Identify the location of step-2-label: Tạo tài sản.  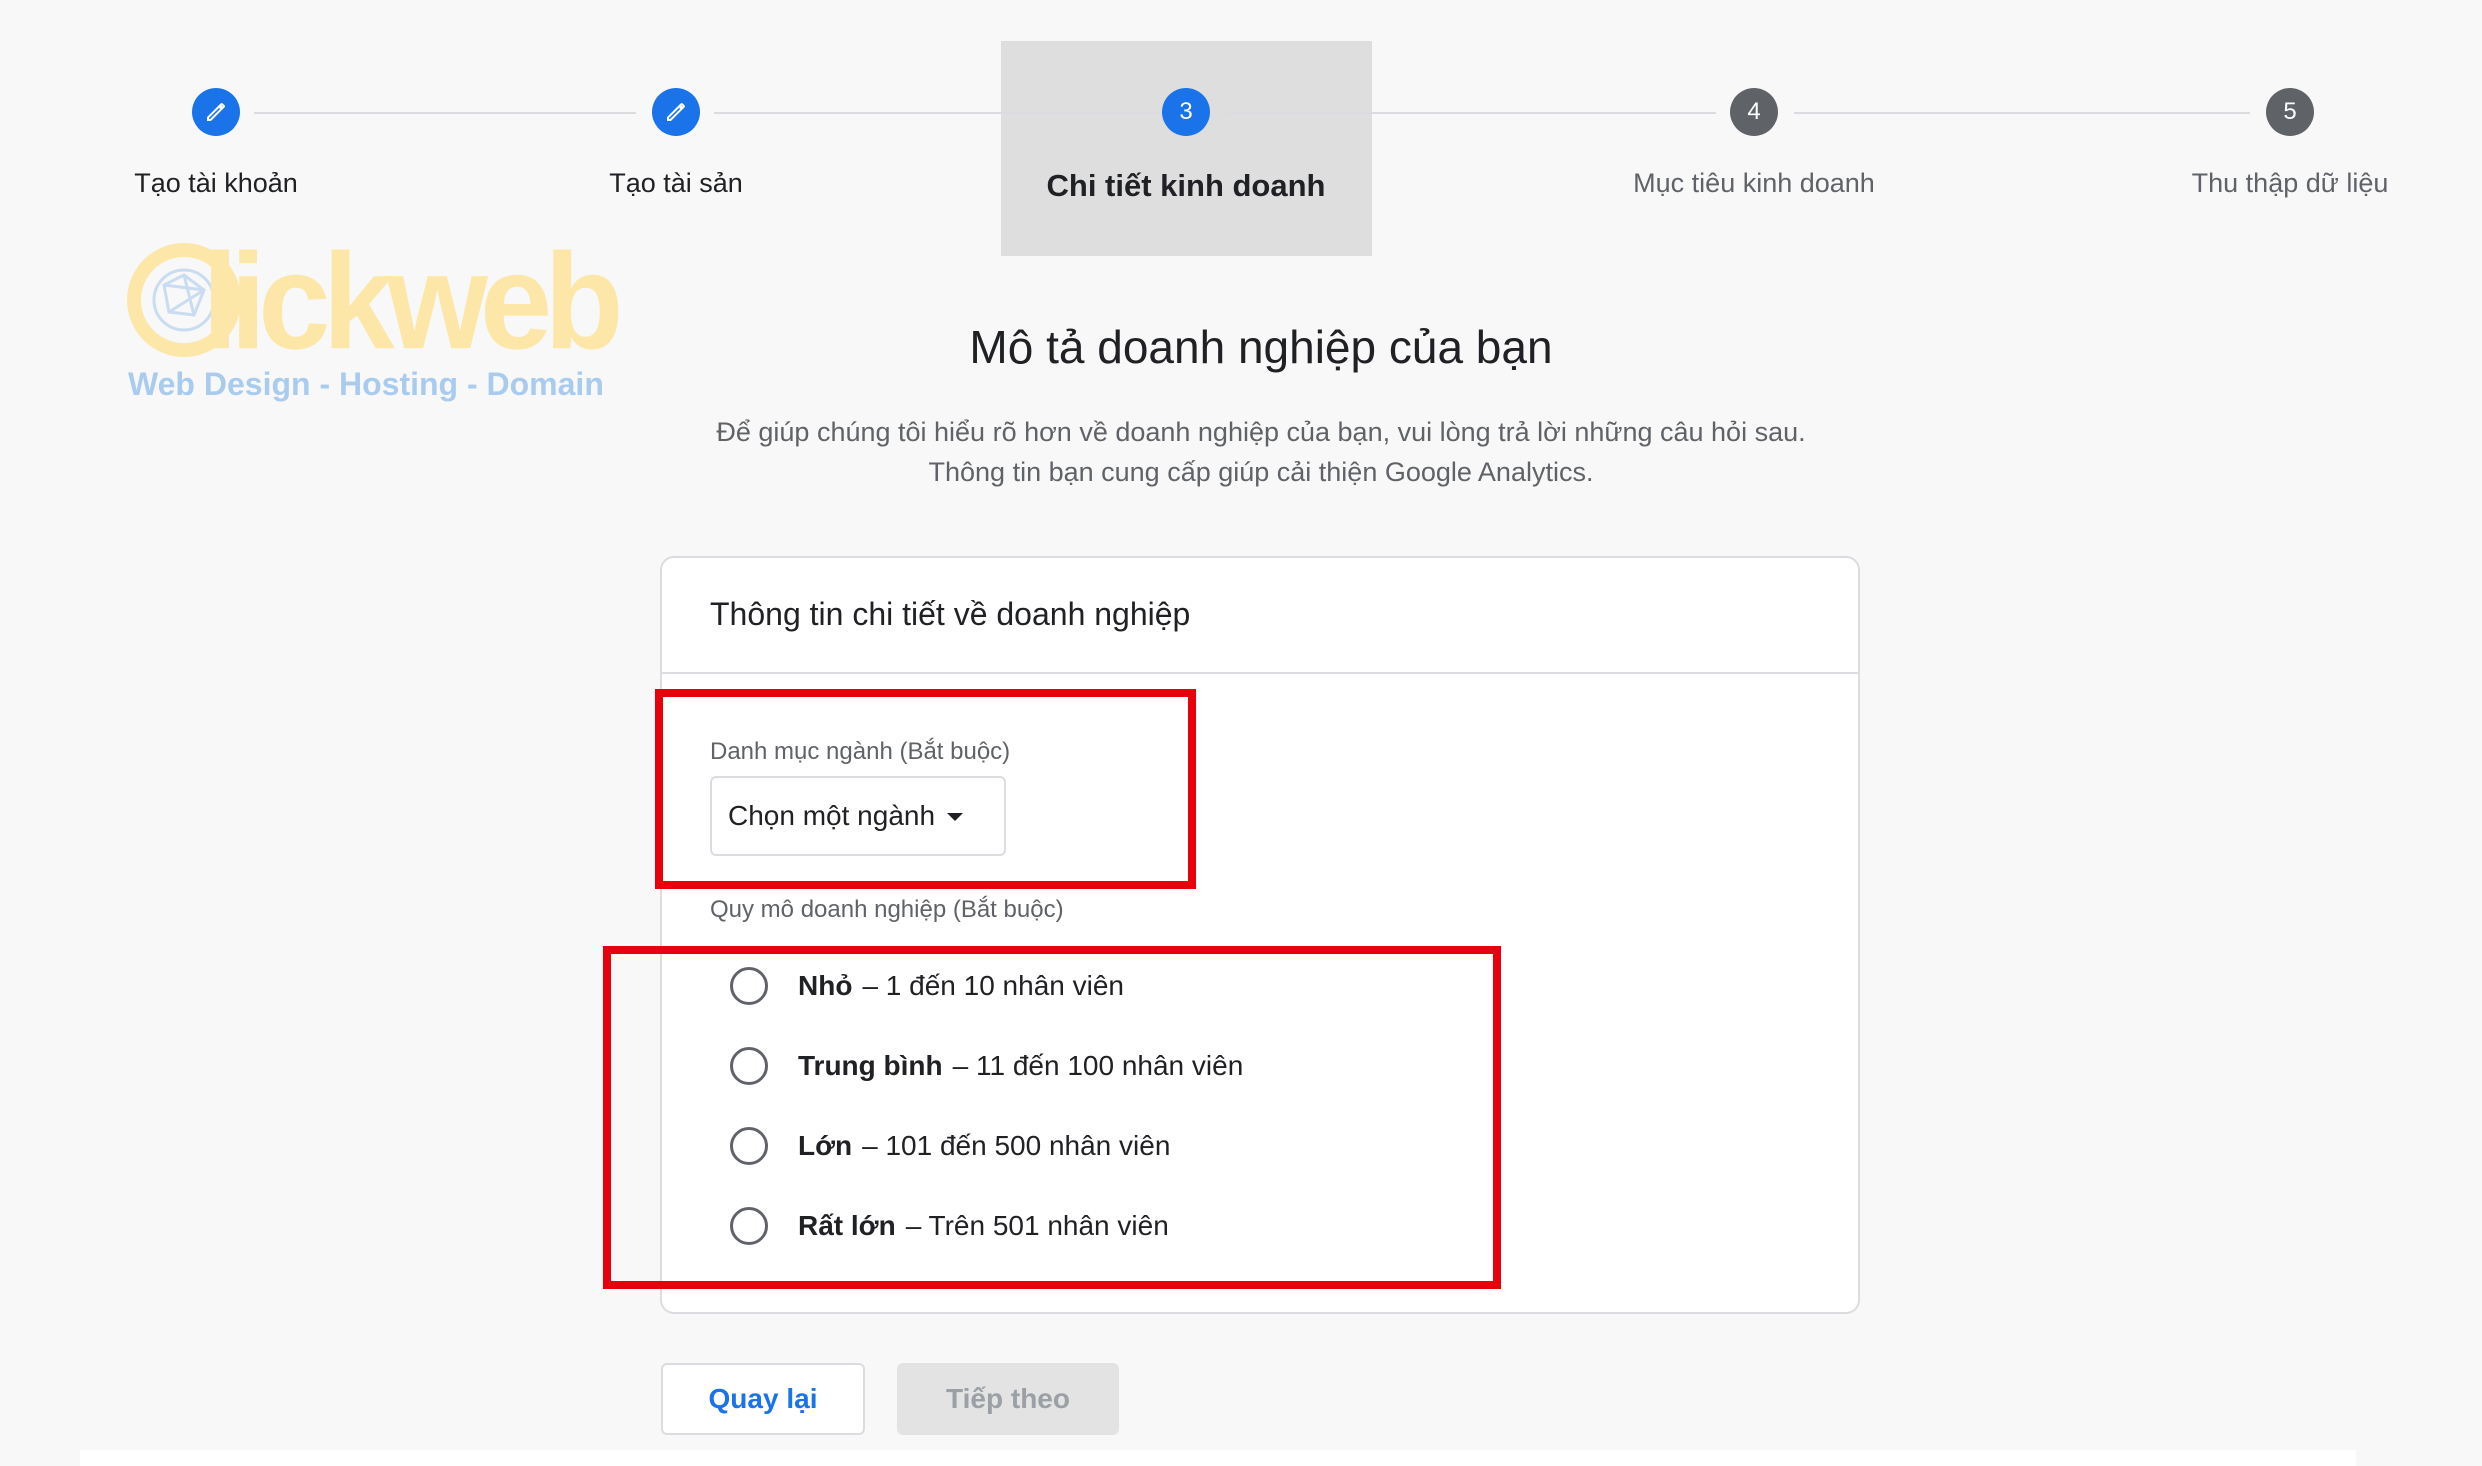
(676, 183).